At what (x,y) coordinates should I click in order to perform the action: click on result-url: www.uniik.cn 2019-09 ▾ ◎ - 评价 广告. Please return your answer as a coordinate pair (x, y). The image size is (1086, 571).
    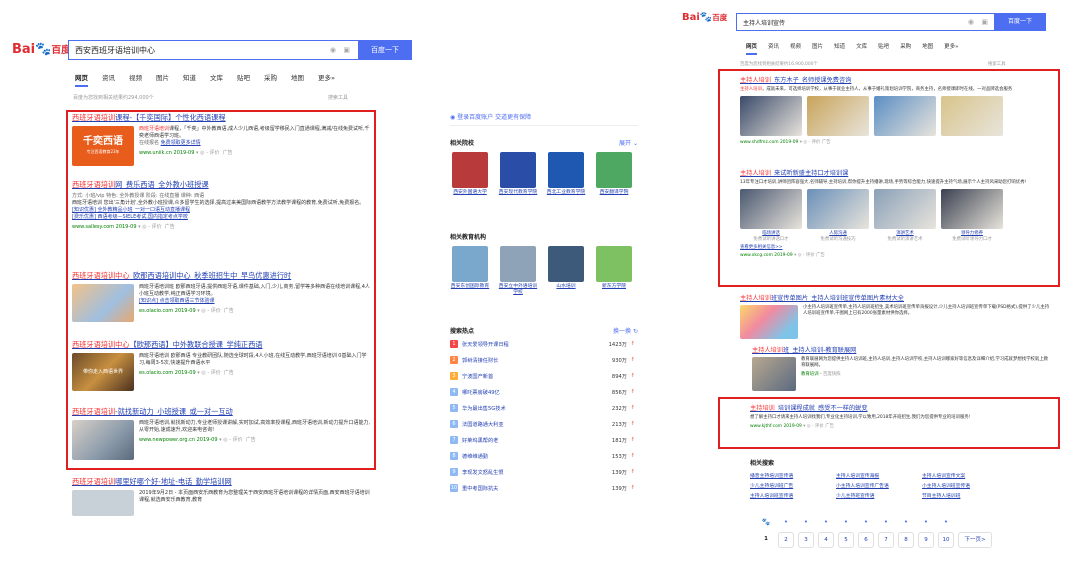
    Looking at the image, I should click on (255, 152).